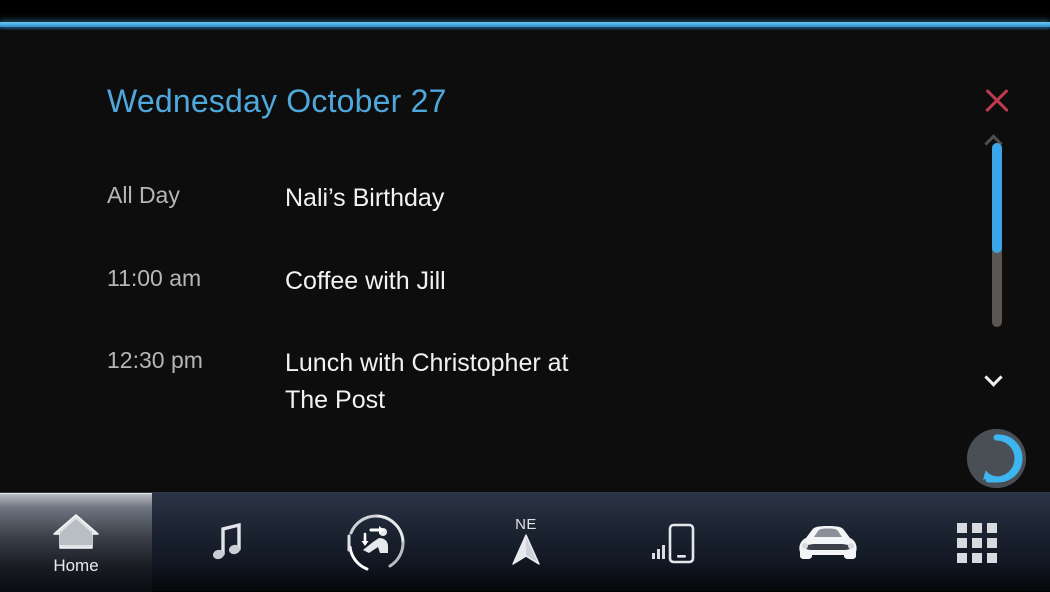 The height and width of the screenshot is (592, 1050). Describe the element at coordinates (76, 531) in the screenshot. I see `home-icon` at that location.